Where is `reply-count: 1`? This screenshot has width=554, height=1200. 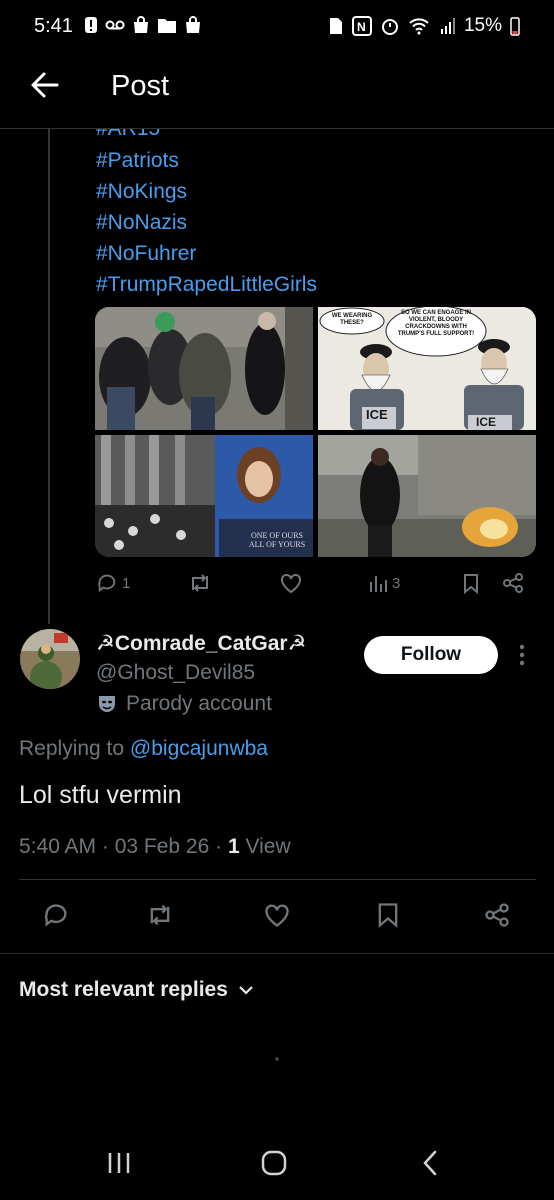
reply-count: 1 is located at coordinates (126, 583).